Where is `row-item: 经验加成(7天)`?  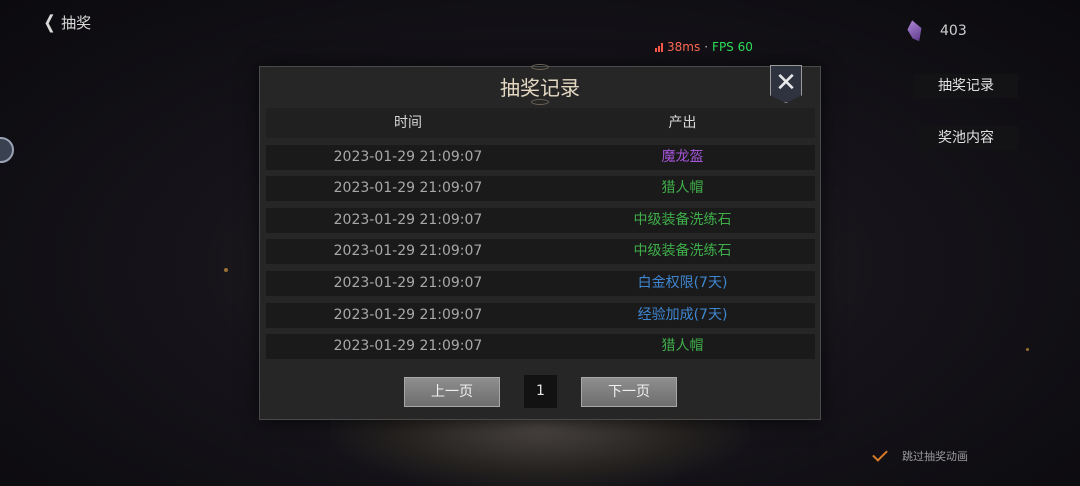
row-item: 经验加成(7天) is located at coordinates (682, 314).